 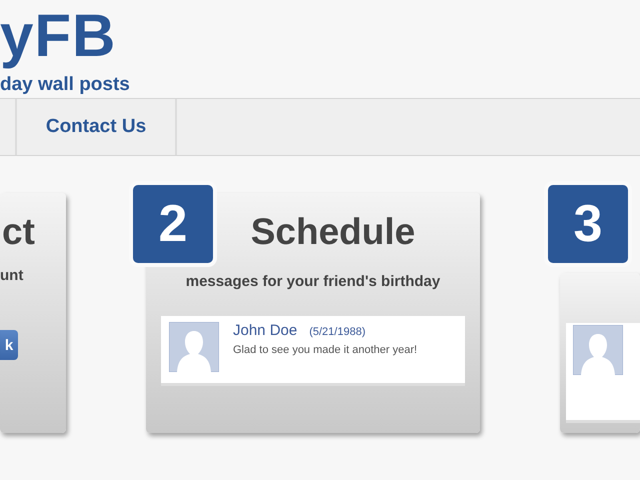 What do you see at coordinates (58, 36) in the screenshot?
I see `logo: yFB` at bounding box center [58, 36].